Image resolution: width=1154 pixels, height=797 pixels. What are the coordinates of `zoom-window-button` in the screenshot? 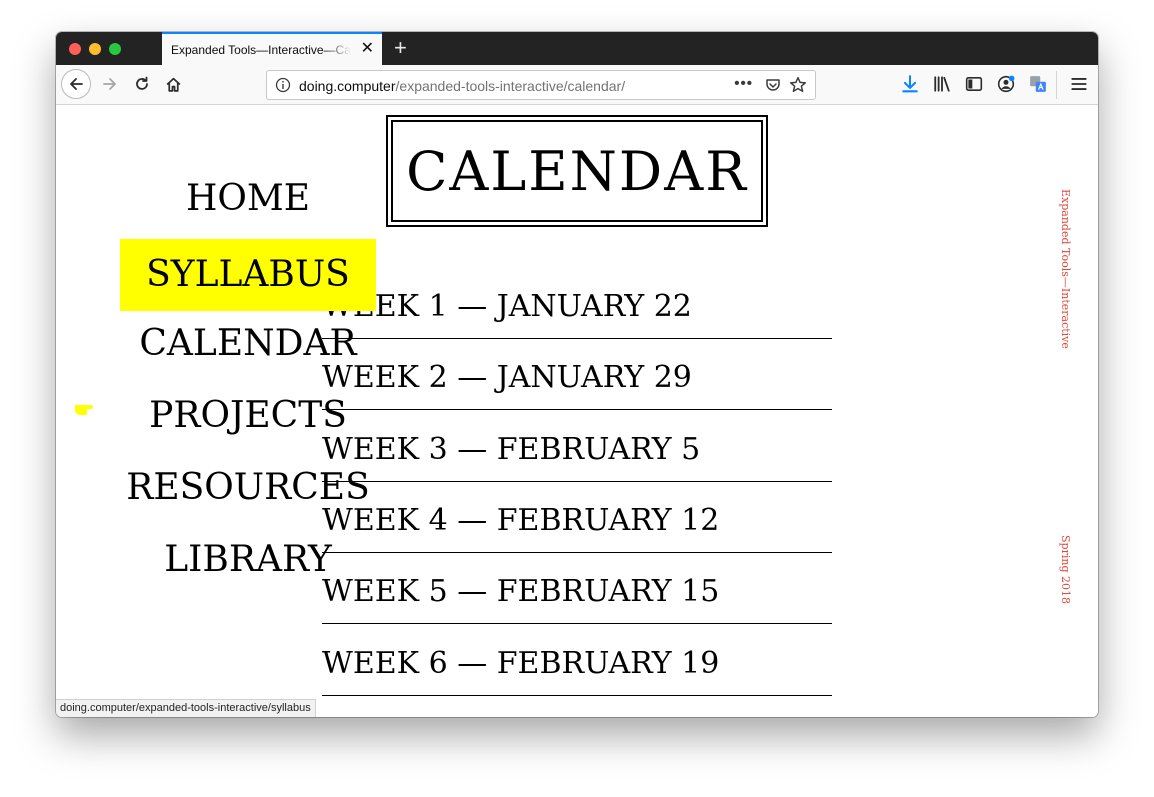 It's located at (115, 49).